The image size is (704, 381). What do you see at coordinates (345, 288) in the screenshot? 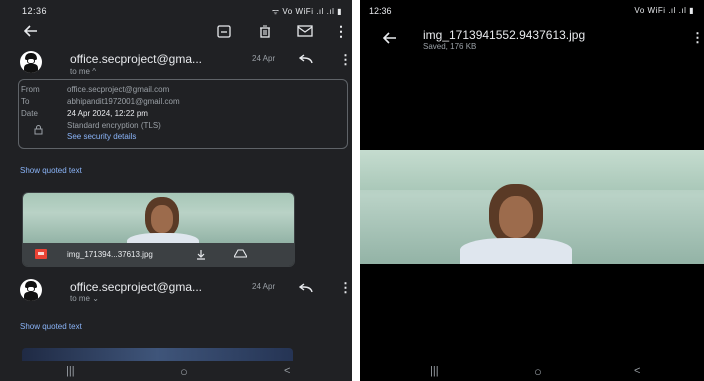
I see `message-more-icon-2: ⋮` at bounding box center [345, 288].